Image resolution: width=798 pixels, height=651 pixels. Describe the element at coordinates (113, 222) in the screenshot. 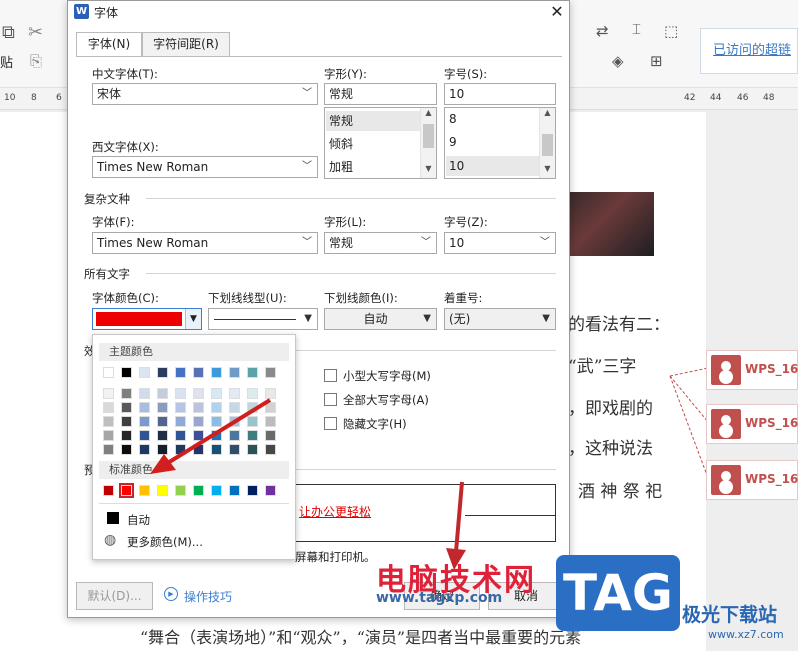

I see `complex-font-label: 字体(F):` at that location.